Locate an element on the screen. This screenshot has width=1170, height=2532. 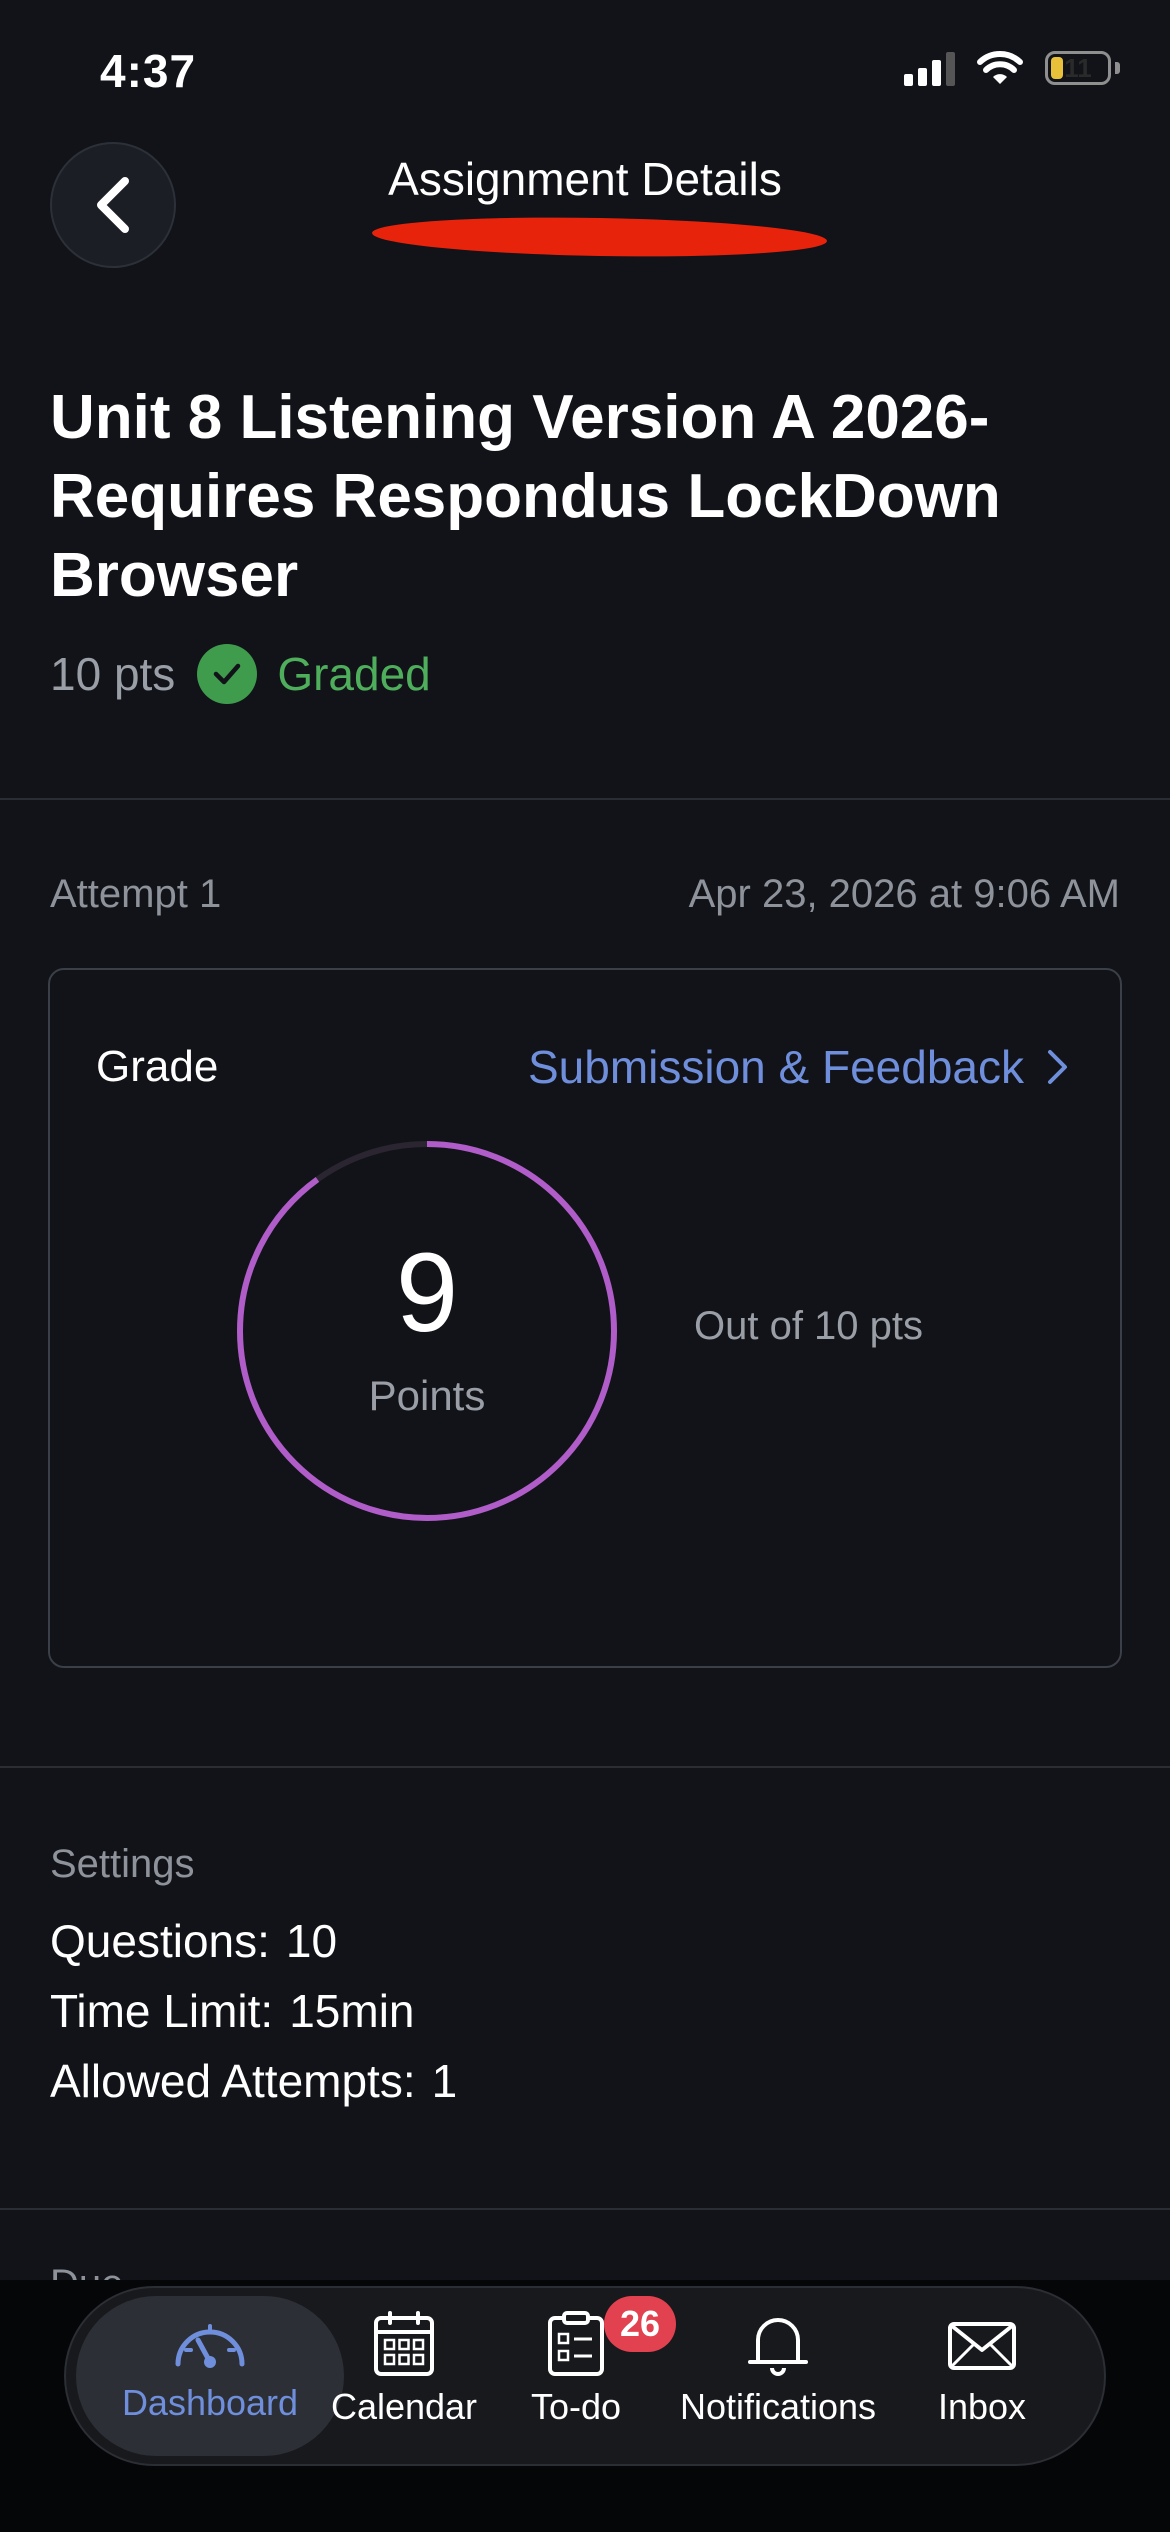
todo-count-badge: 26 is located at coordinates (640, 2324).